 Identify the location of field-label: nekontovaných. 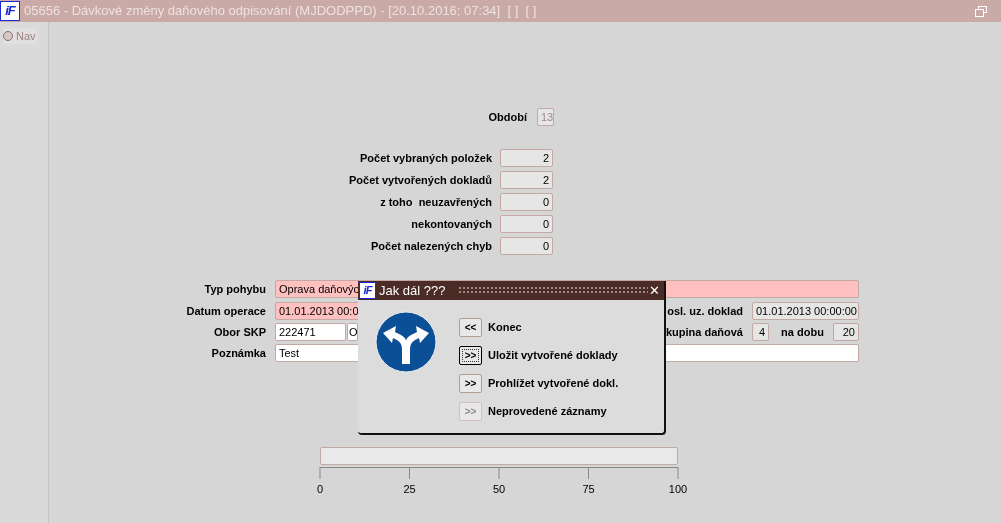
(451, 224).